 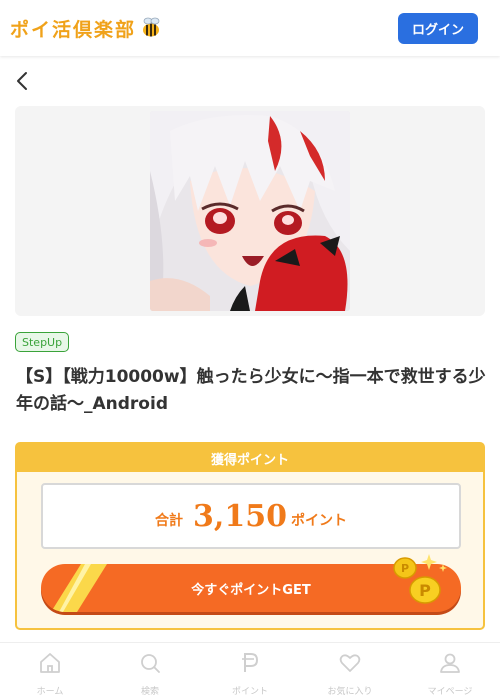 I want to click on nav-search: 検索, so click(x=150, y=671).